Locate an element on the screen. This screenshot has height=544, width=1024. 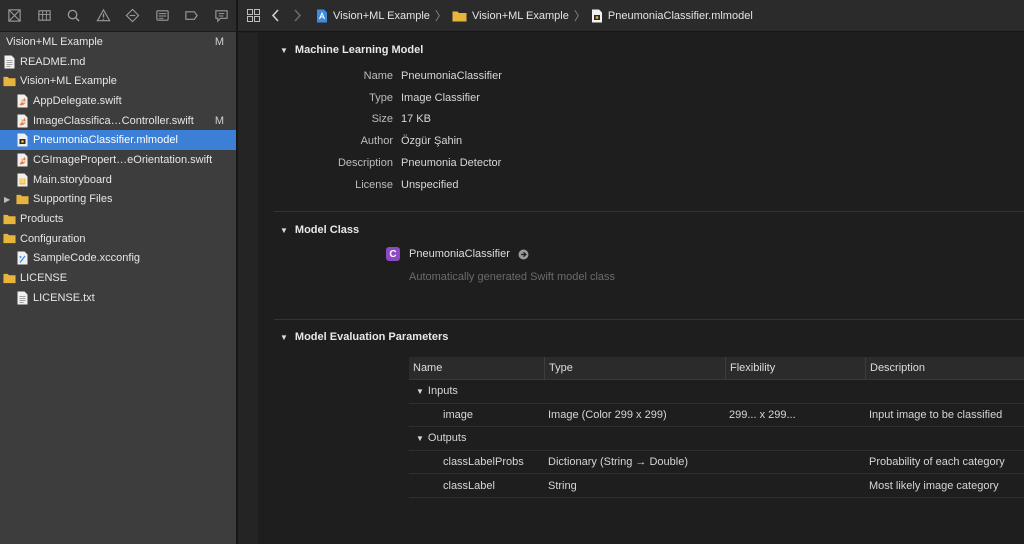
property-label: Name is located at coordinates (378, 76).